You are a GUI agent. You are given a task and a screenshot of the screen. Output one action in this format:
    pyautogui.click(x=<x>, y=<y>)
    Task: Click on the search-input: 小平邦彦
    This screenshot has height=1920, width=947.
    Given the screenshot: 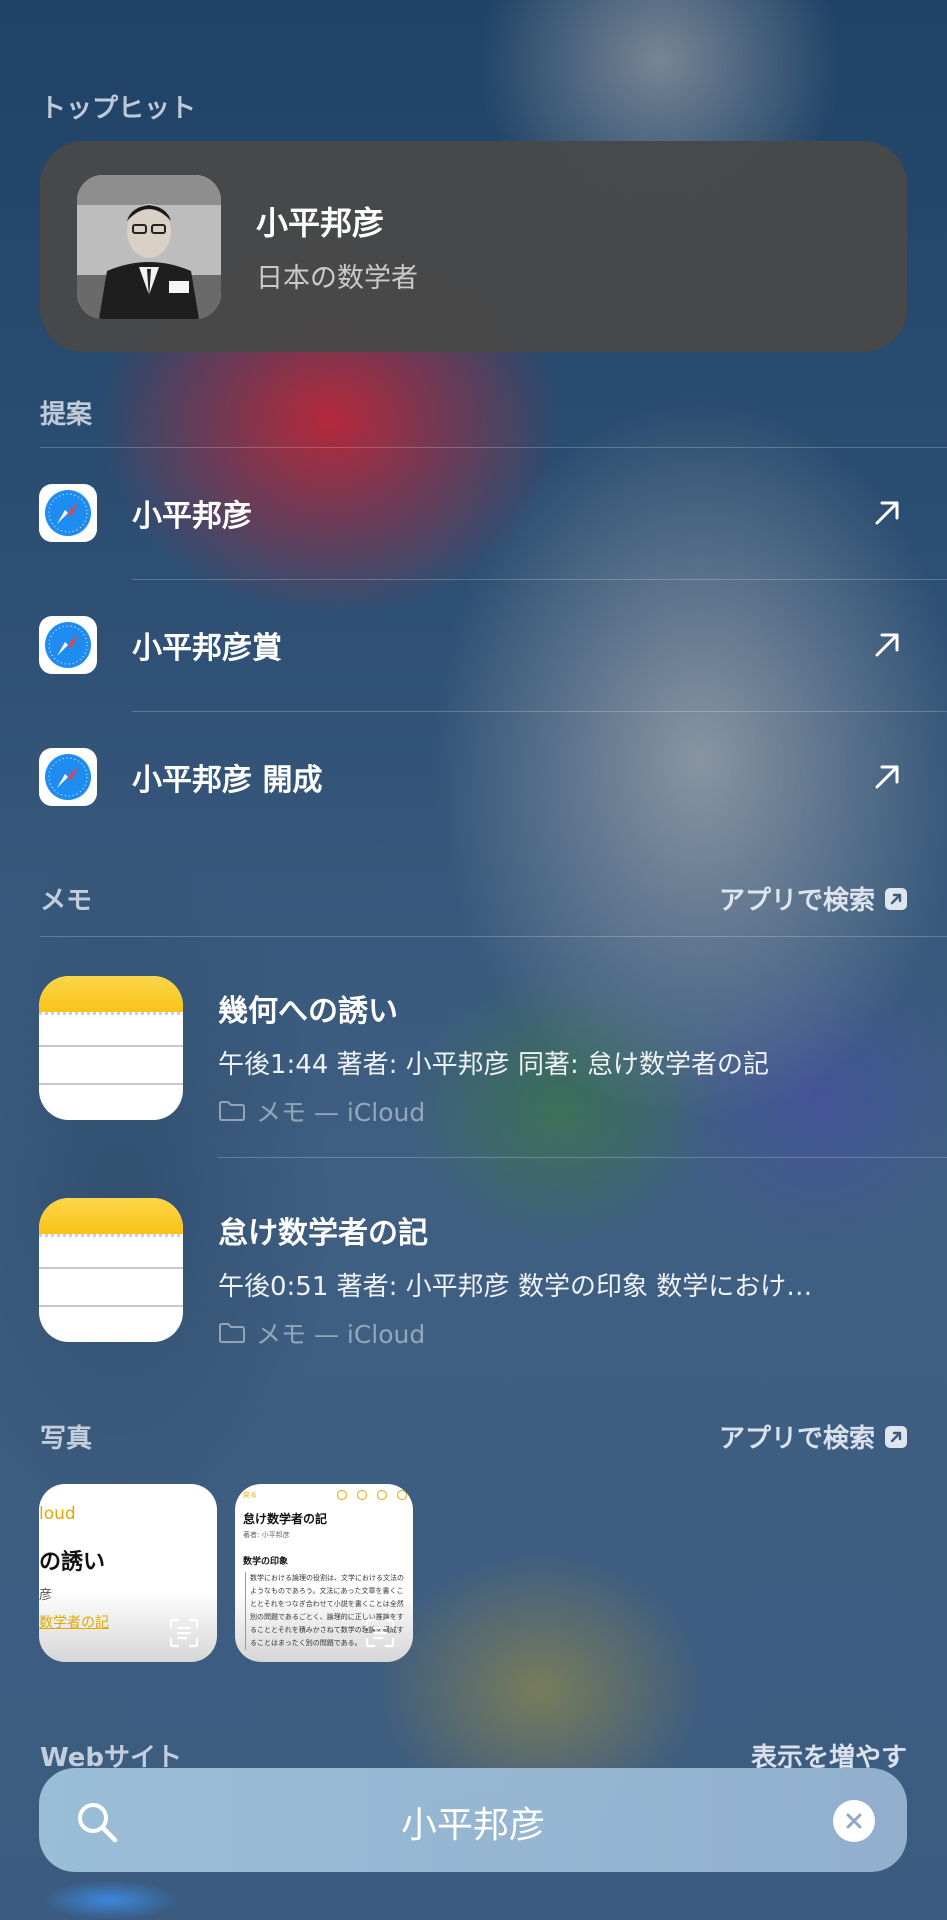 What is the action you would take?
    pyautogui.click(x=473, y=1822)
    